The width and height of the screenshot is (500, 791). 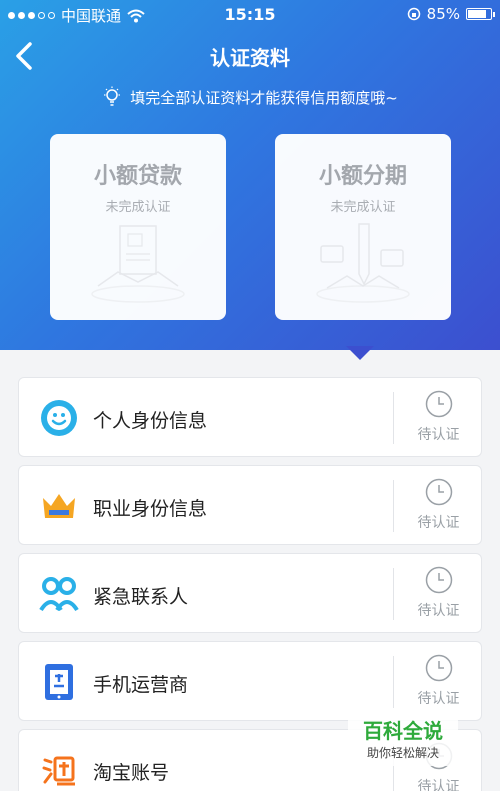 I want to click on tip-banner: 填完全部认证资料才能获得信用额度哦~, so click(x=250, y=97).